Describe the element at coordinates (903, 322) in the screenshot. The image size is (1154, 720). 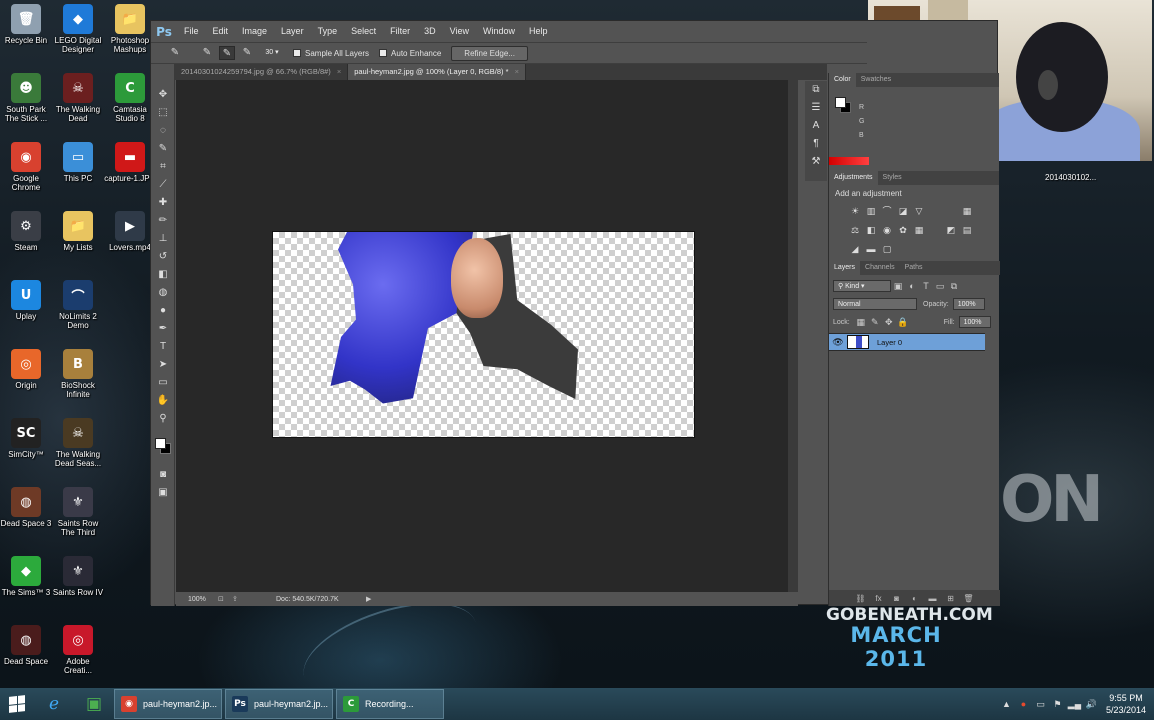
I see `lock-all-icon: 🔒` at that location.